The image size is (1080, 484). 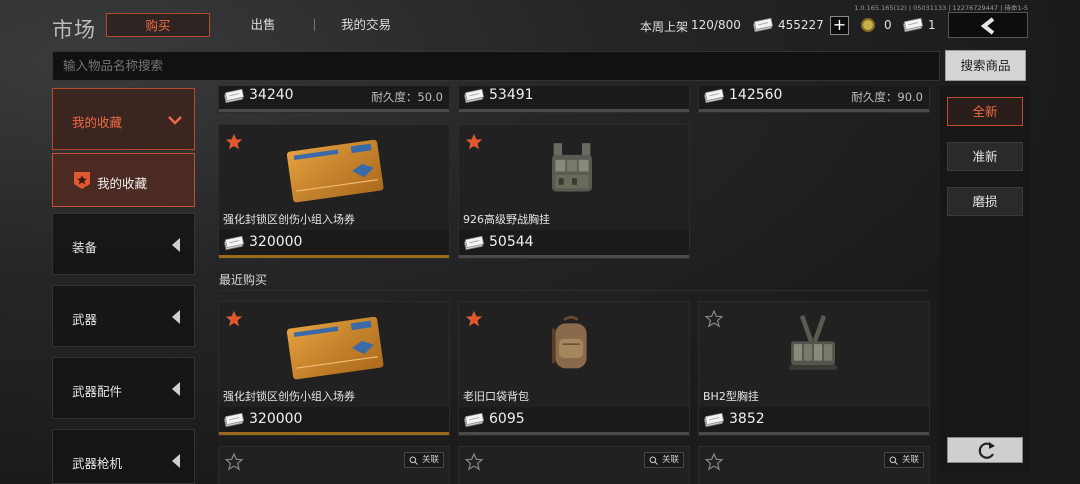 What do you see at coordinates (573, 290) in the screenshot?
I see `section-divider` at bounding box center [573, 290].